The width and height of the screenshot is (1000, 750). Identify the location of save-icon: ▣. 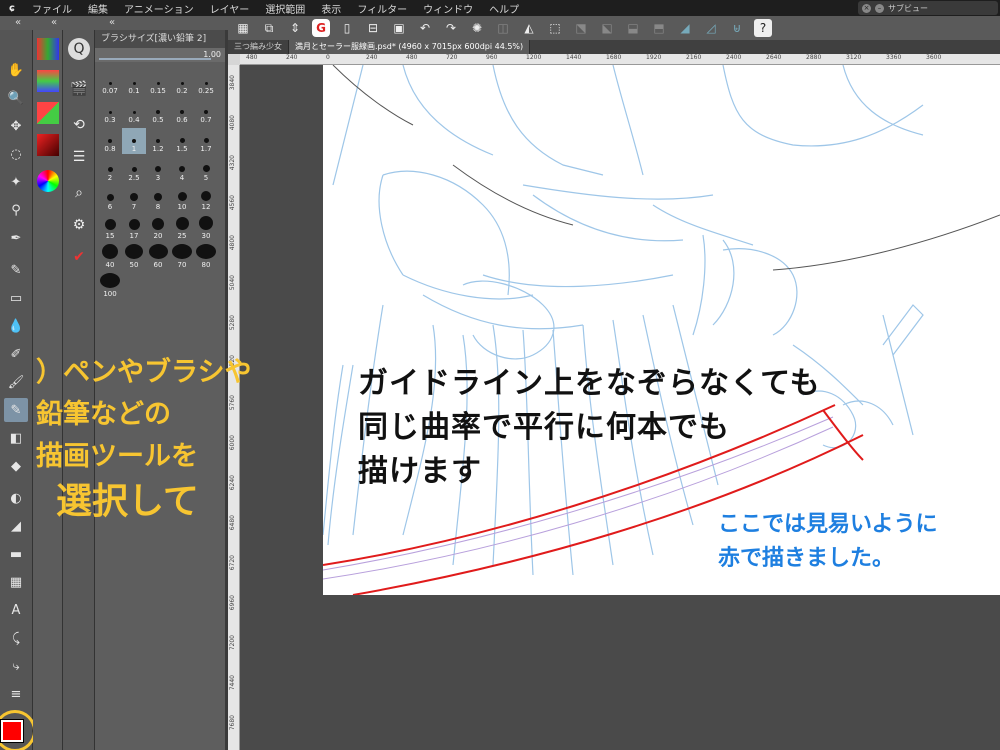
(399, 28).